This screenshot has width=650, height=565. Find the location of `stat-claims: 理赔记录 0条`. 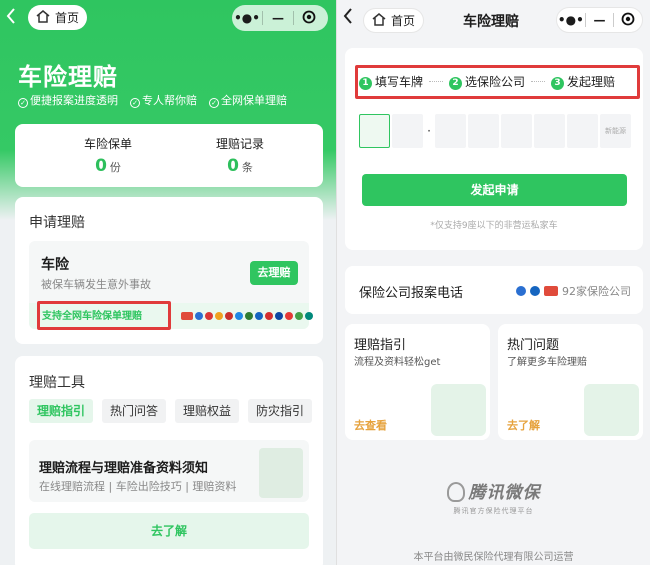

stat-claims: 理赔记录 0条 is located at coordinates (240, 155).